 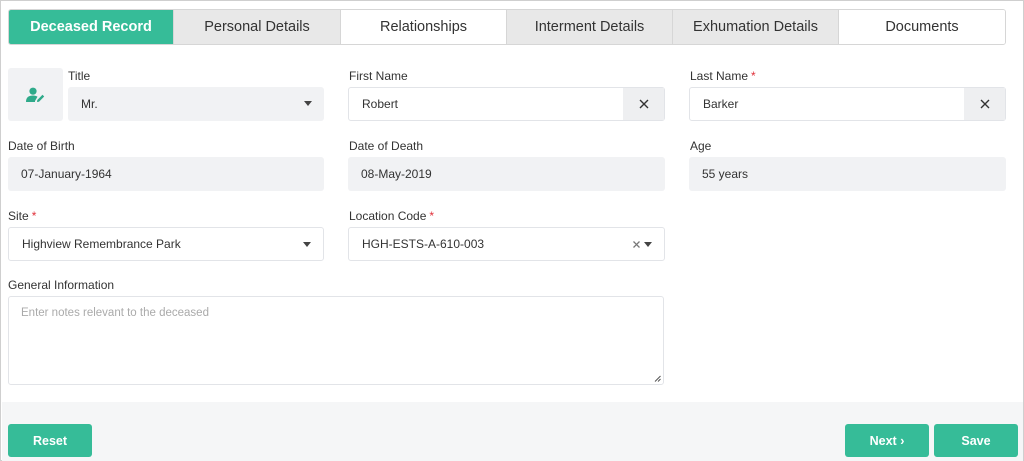 I want to click on save-button: Save, so click(x=976, y=440).